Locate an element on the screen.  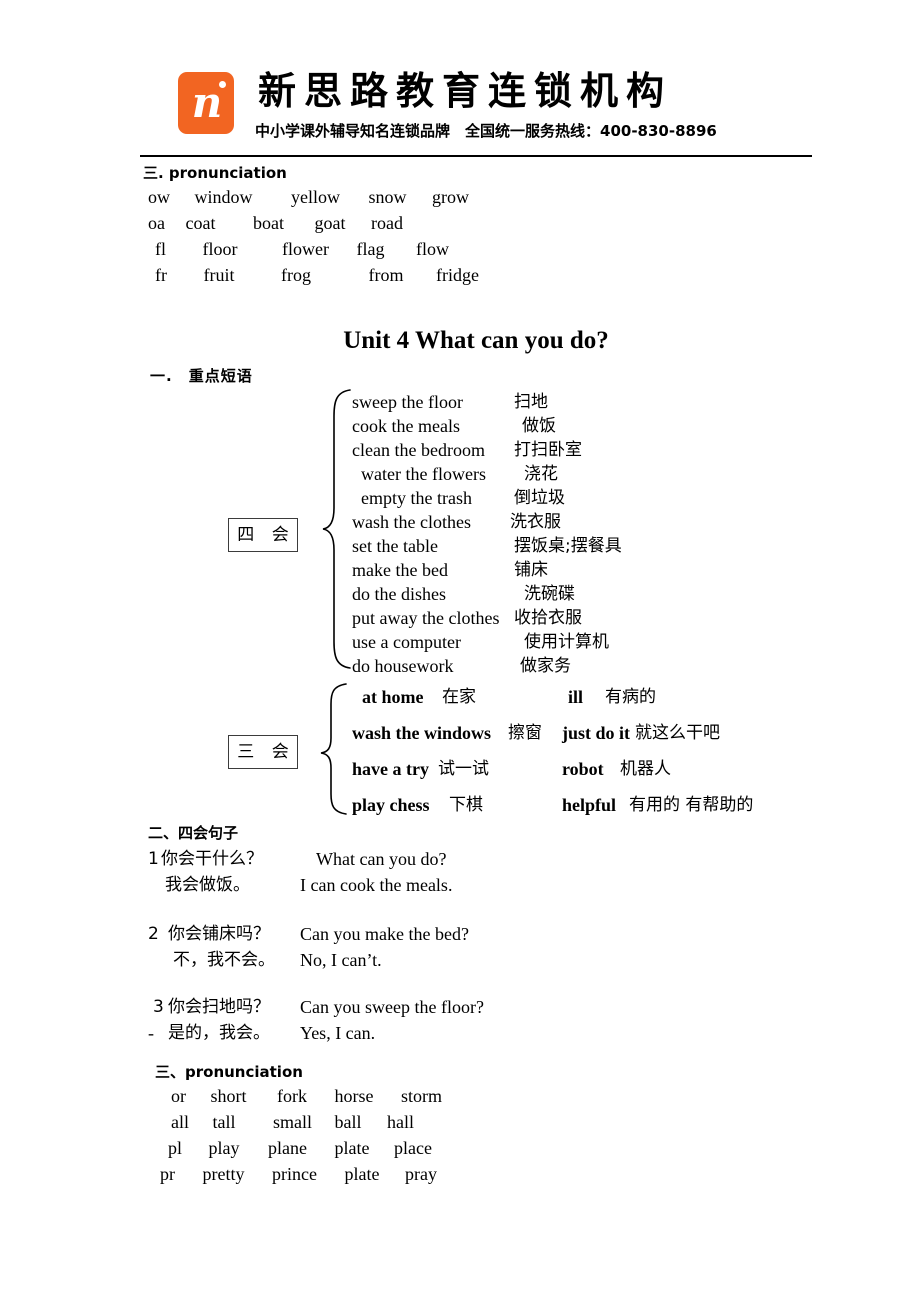
sanhui-left-chinese: 试一试 is located at coordinates (463, 769).